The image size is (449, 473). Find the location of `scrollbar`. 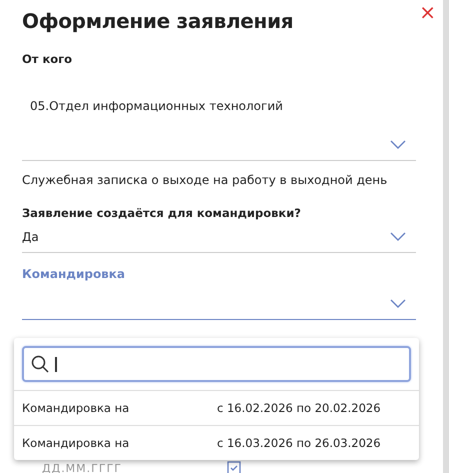

scrollbar is located at coordinates (446, 236).